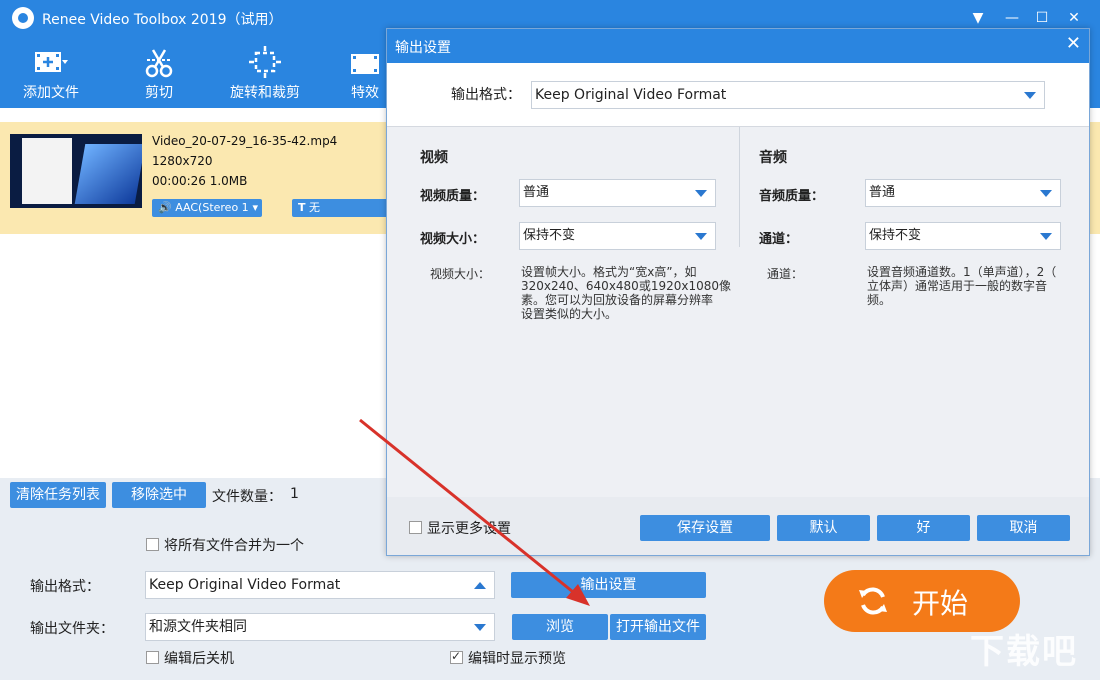 The image size is (1100, 680). I want to click on rotate-crop-label: 旋转和裁剪, so click(265, 93).